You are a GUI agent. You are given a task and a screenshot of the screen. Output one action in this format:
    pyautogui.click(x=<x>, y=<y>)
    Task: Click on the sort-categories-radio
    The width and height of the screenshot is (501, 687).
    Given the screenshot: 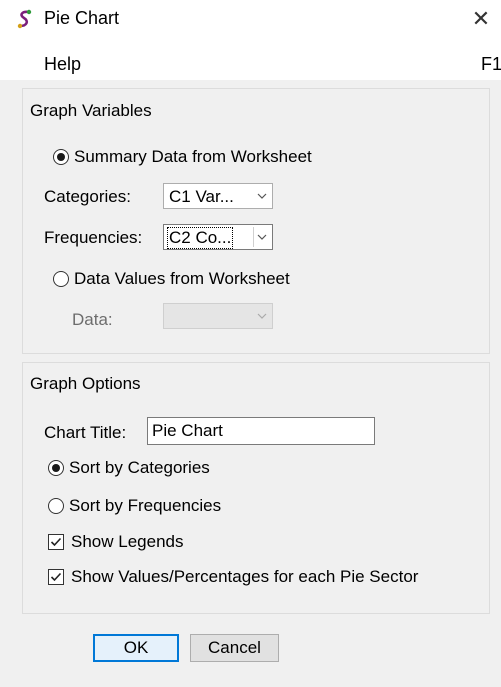 What is the action you would take?
    pyautogui.click(x=56, y=468)
    